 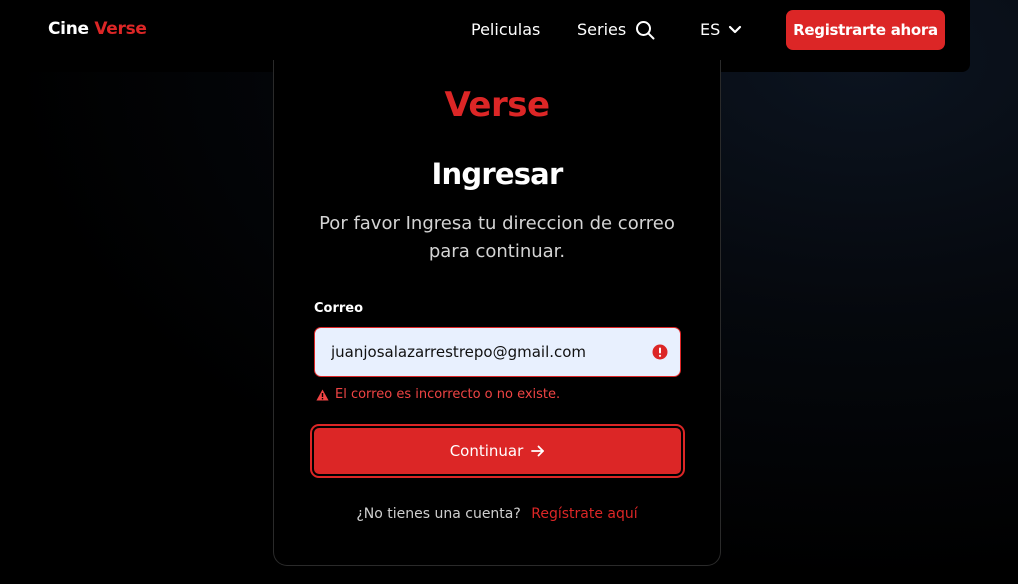 I want to click on brand-first: Cine, so click(x=68, y=29).